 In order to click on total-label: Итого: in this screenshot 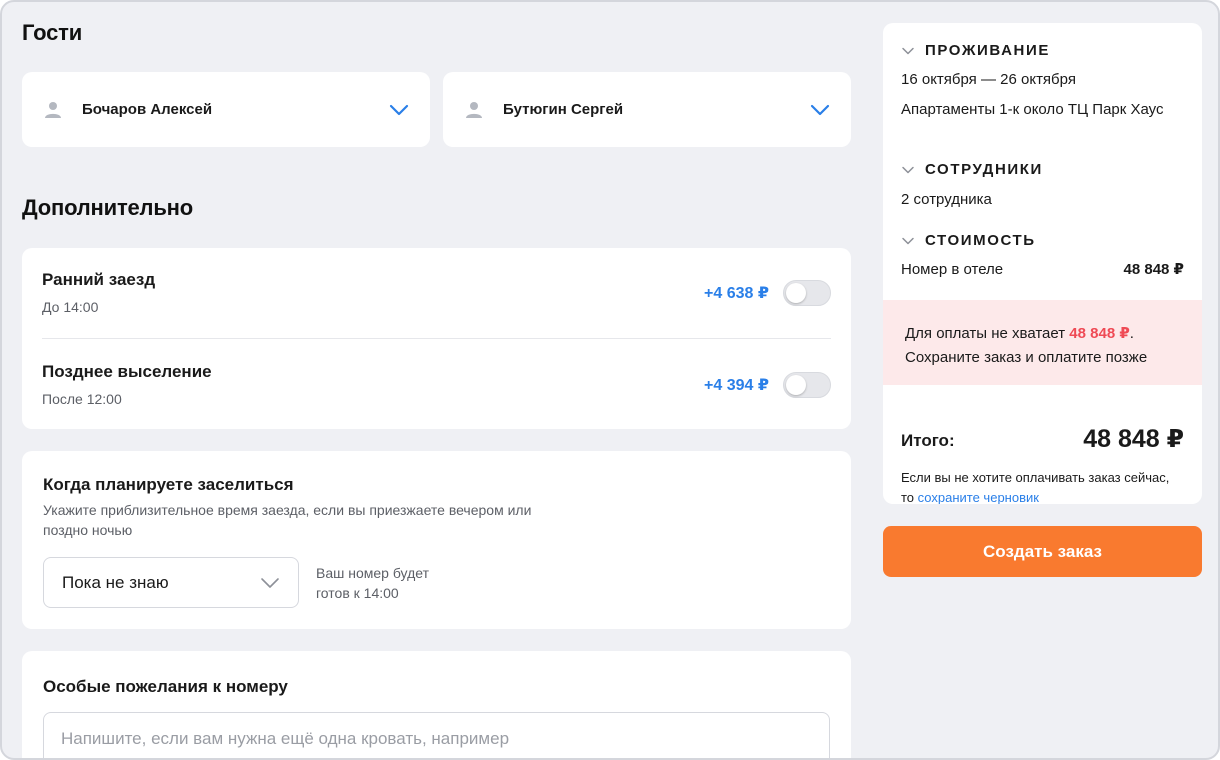, I will do `click(928, 440)`.